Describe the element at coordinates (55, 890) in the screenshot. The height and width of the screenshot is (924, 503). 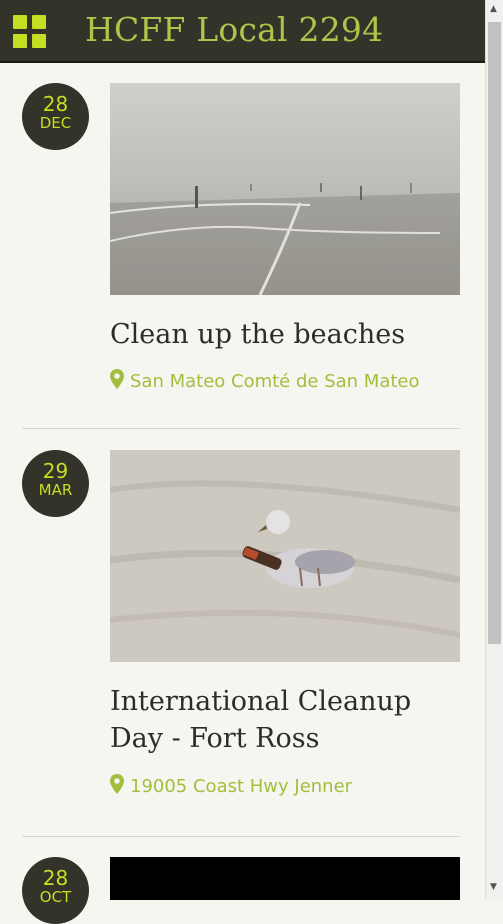
I see `date-badge: 28 OCT` at that location.